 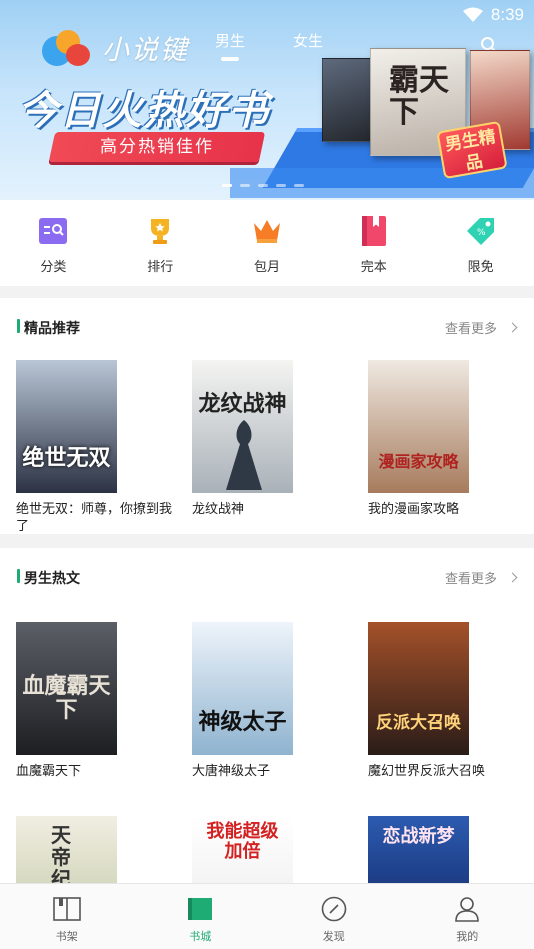 I want to click on book-cover-title: 天帝纪, so click(x=61, y=853).